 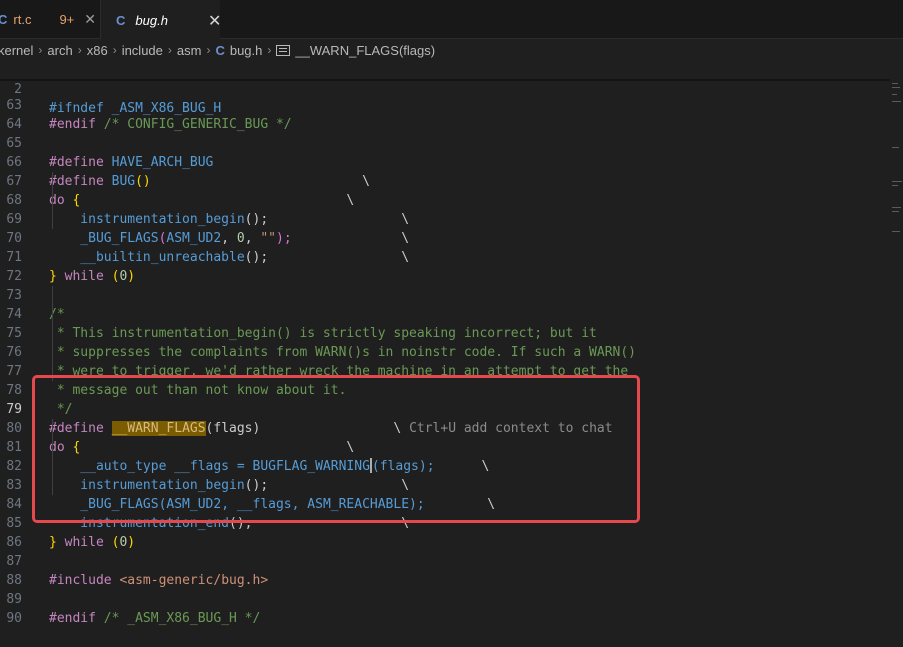 I want to click on breadcrumb-item: include, so click(x=142, y=50).